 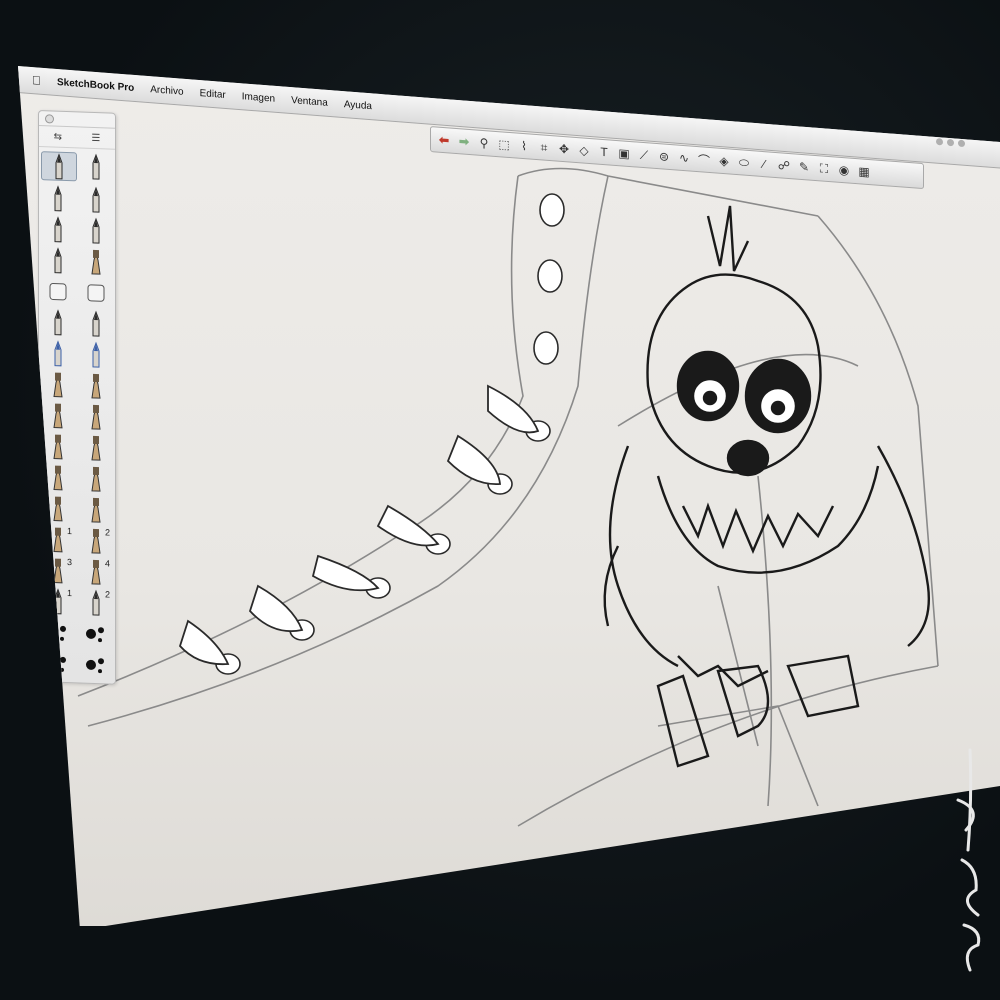 I want to click on ballpoint-pen-icon-glyph, so click(x=96, y=166).